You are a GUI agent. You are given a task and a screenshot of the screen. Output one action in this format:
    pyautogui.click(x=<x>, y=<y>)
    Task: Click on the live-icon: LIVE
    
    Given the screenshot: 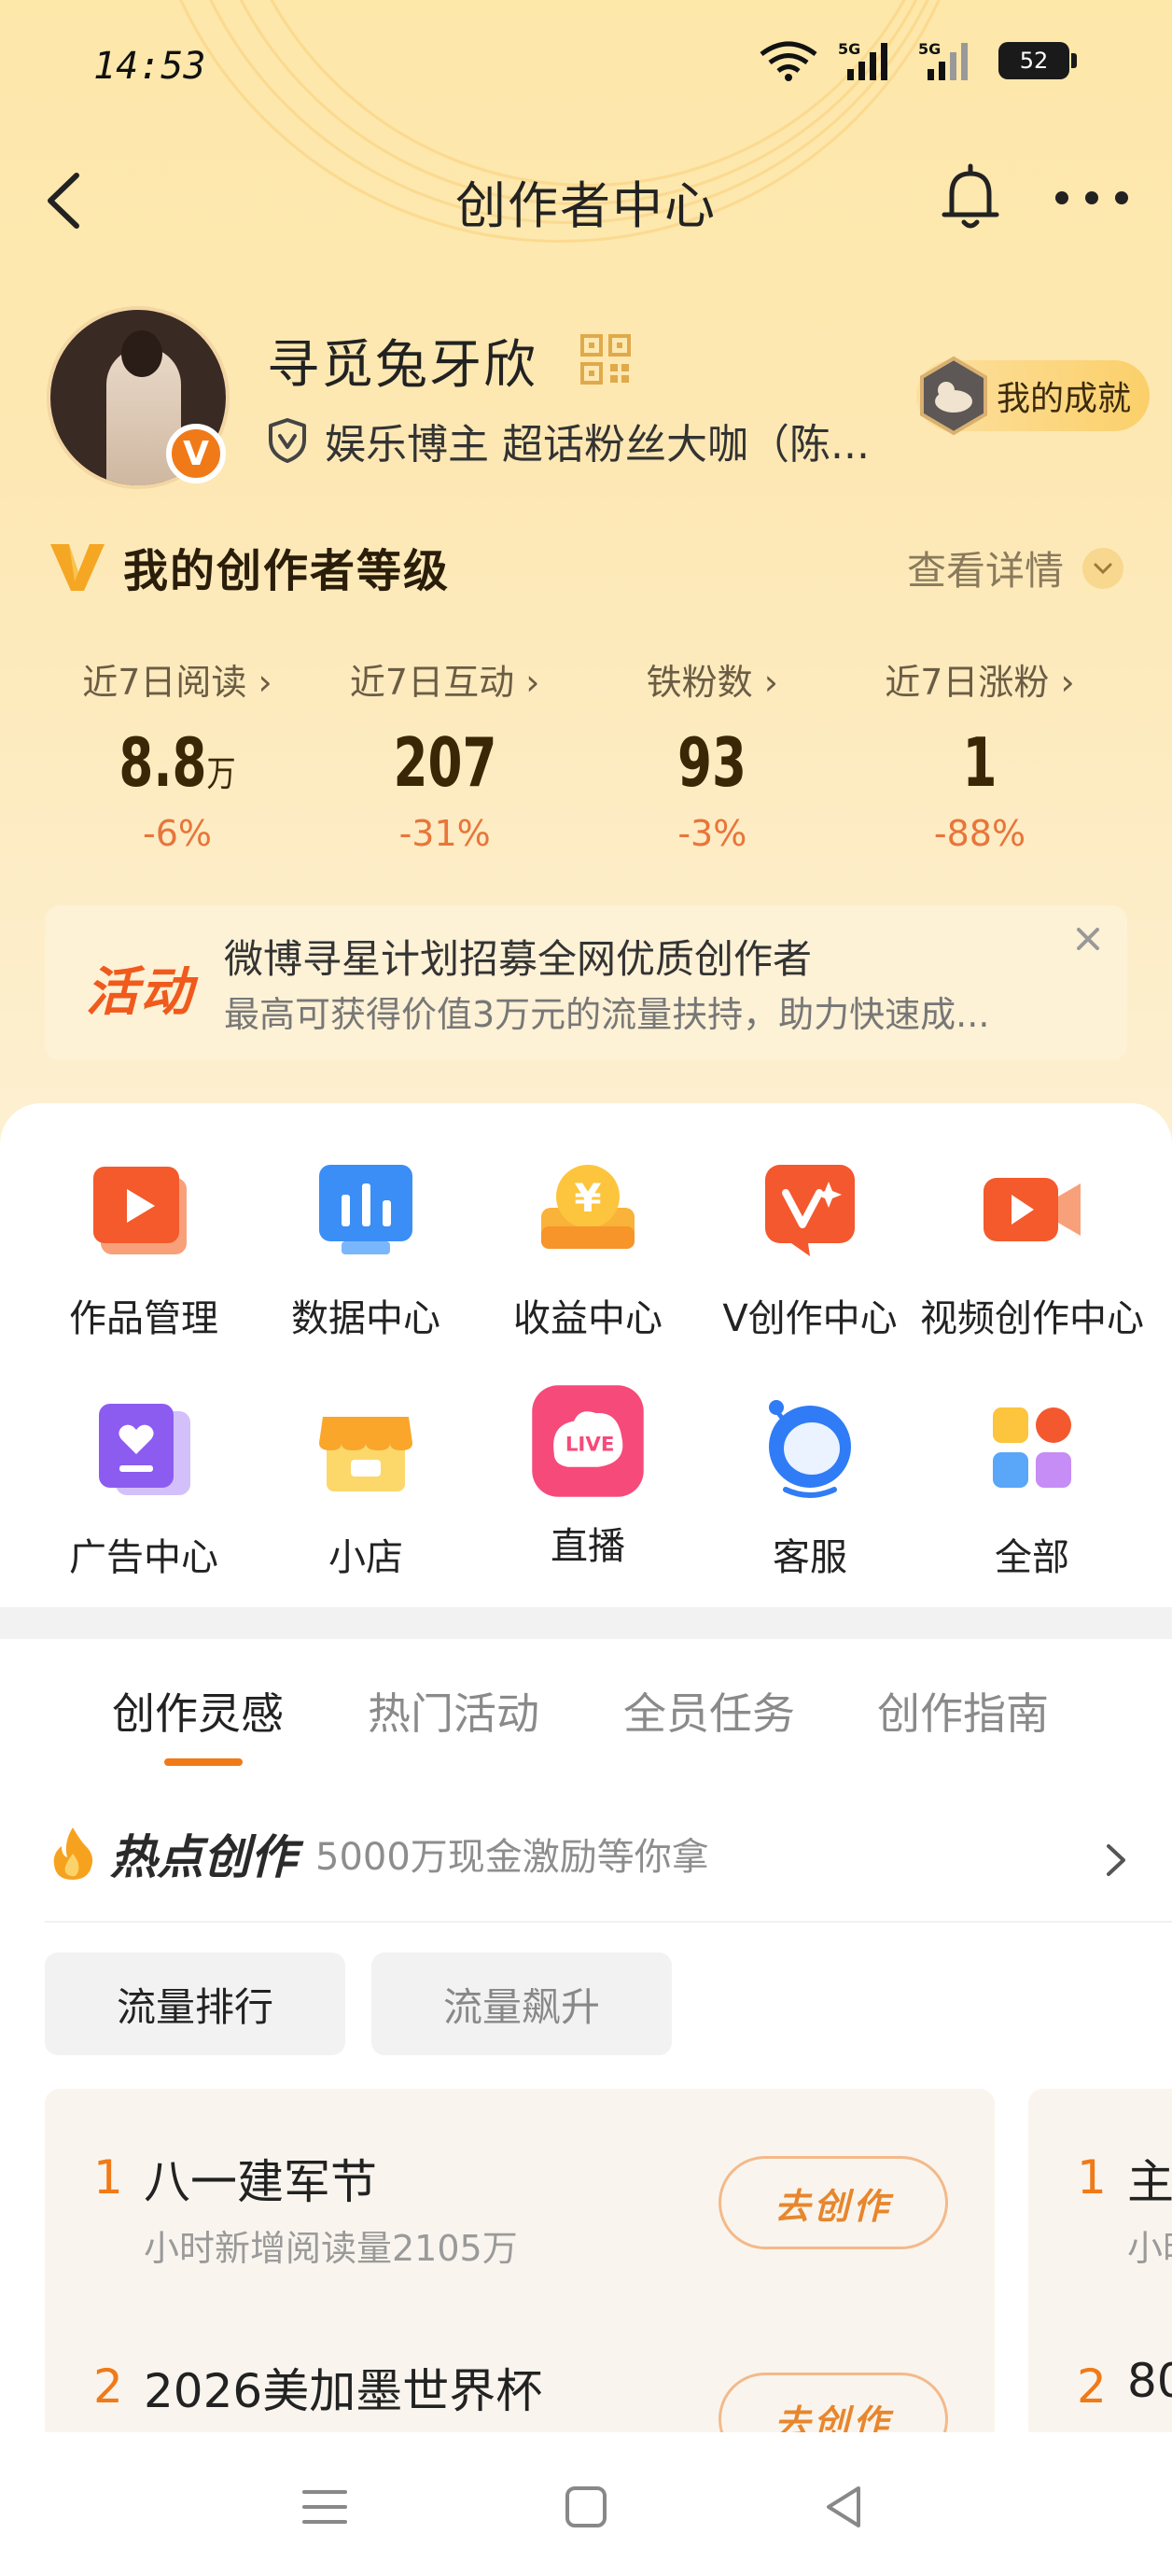 What is the action you would take?
    pyautogui.click(x=588, y=1441)
    